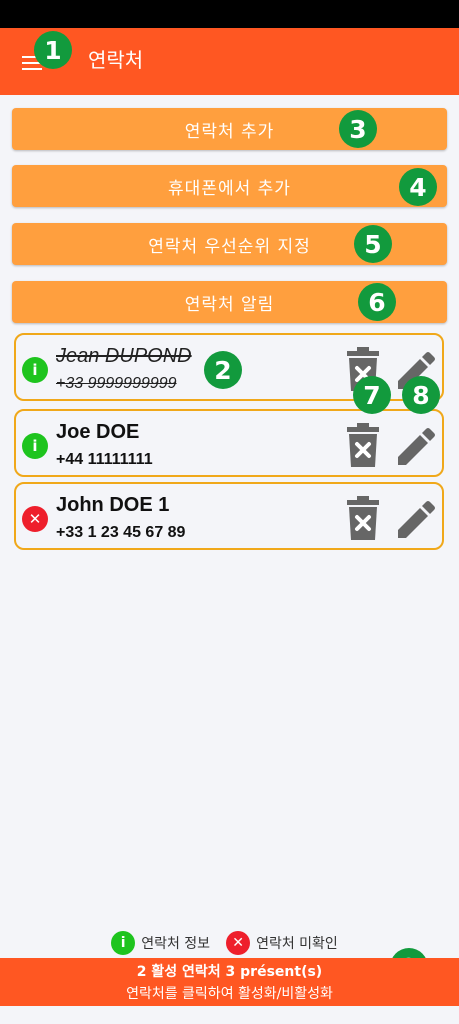 The width and height of the screenshot is (459, 1024). Describe the element at coordinates (229, 516) in the screenshot. I see `contact-card: ✕ John DOE 1 +33 1 23 45 67 89` at that location.